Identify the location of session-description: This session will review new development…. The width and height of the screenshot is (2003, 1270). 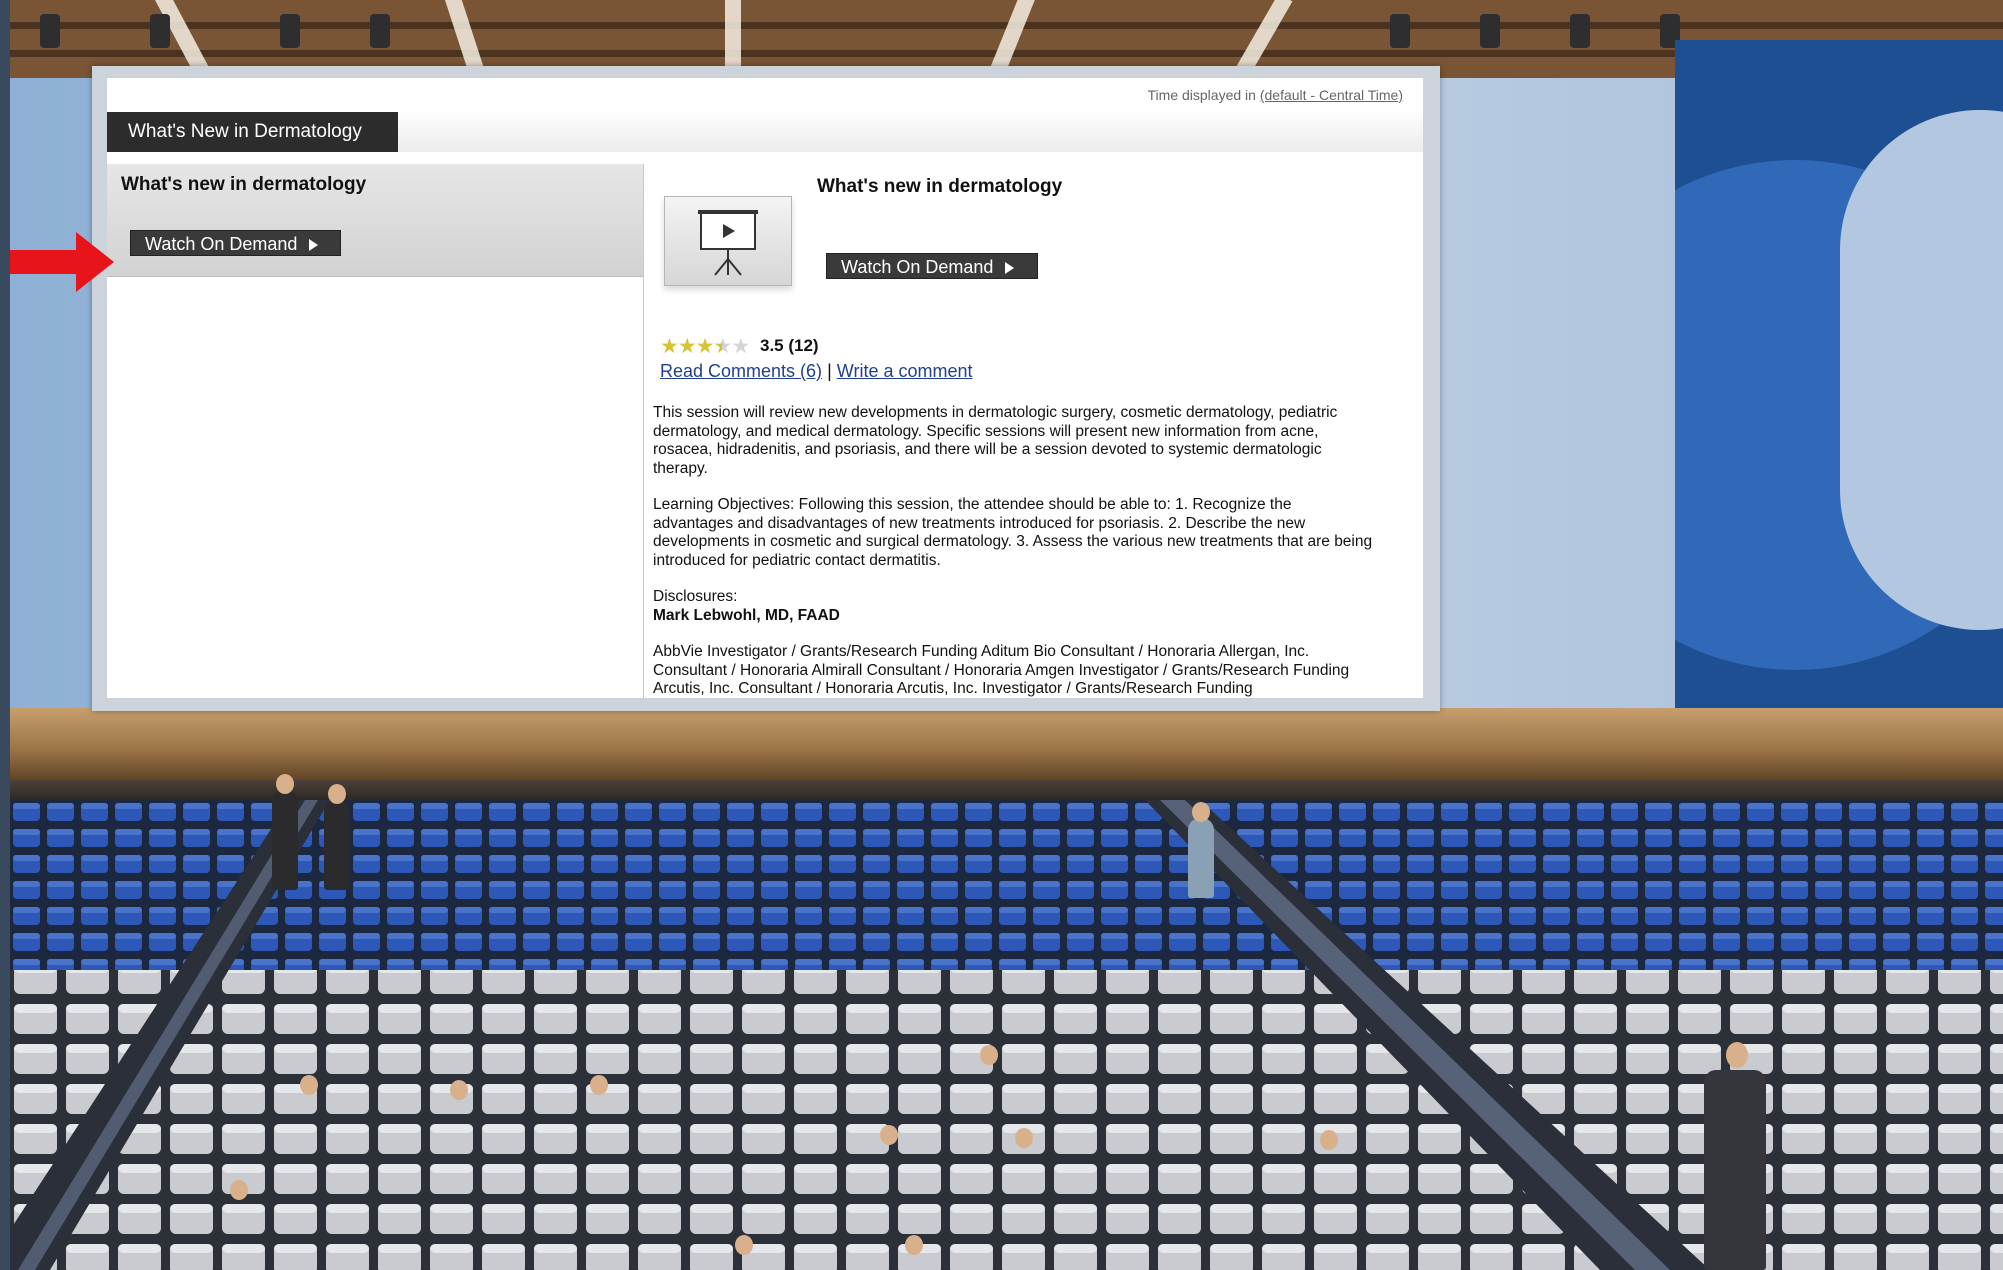
(1013, 551).